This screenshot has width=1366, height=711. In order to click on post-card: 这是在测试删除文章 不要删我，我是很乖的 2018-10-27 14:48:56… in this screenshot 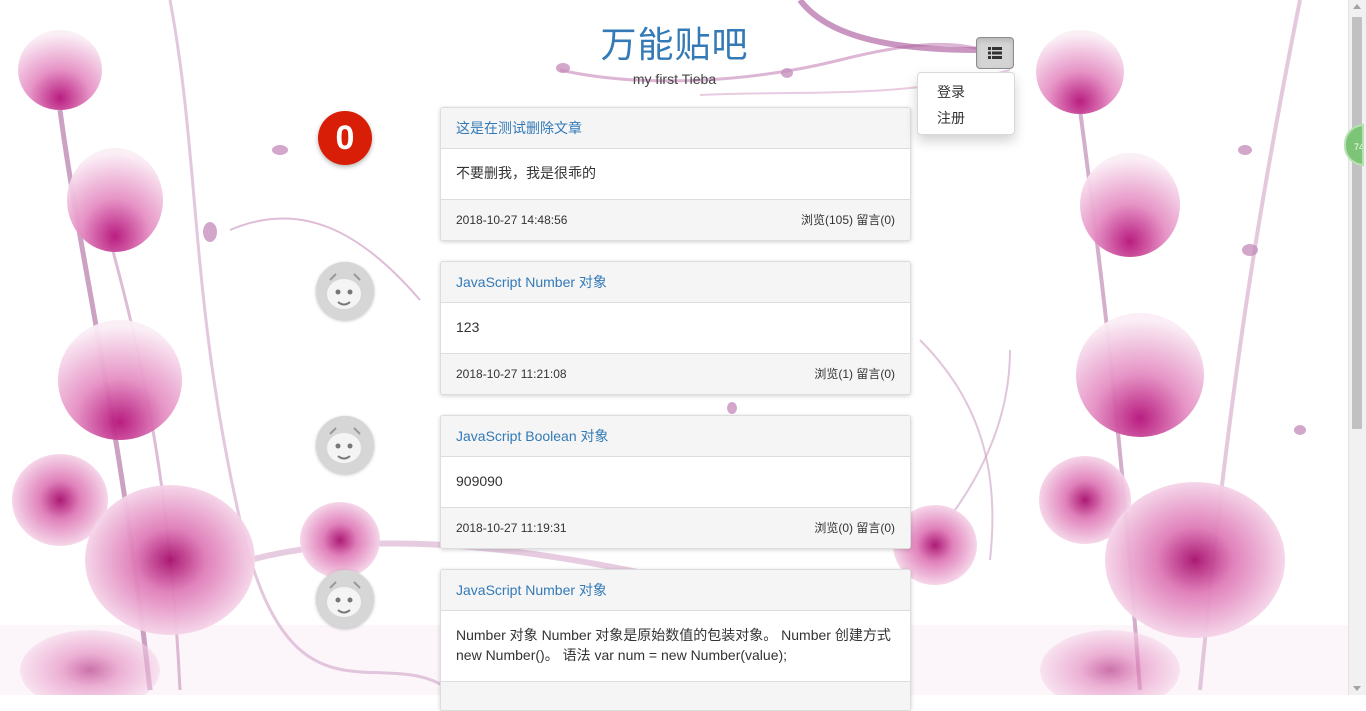, I will do `click(675, 174)`.